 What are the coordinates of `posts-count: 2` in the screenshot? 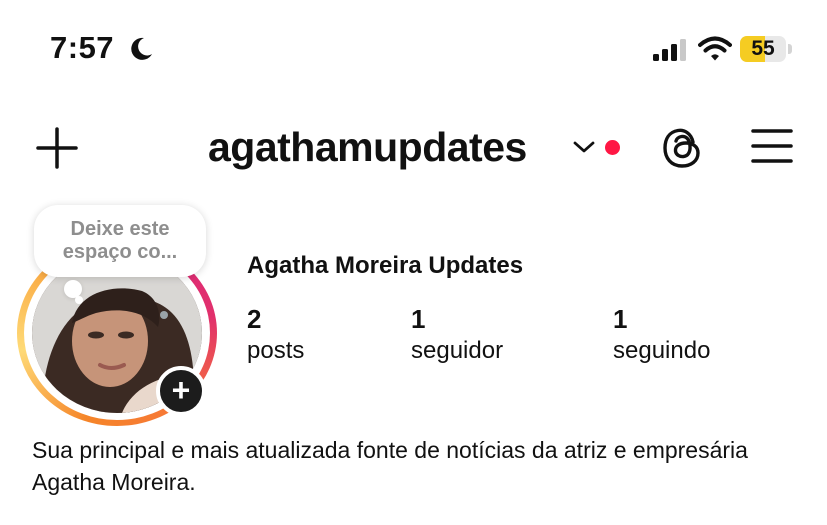 It's located at (254, 319).